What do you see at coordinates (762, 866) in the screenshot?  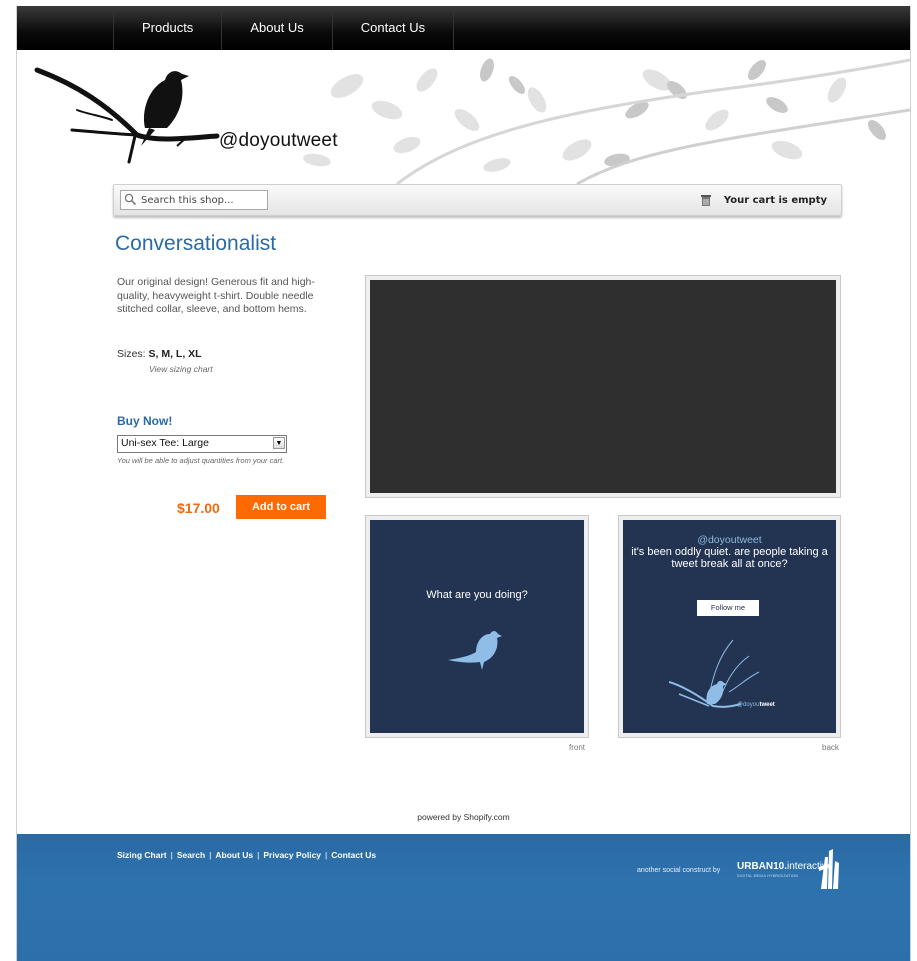 I see `logo-bold: URBAN10.` at bounding box center [762, 866].